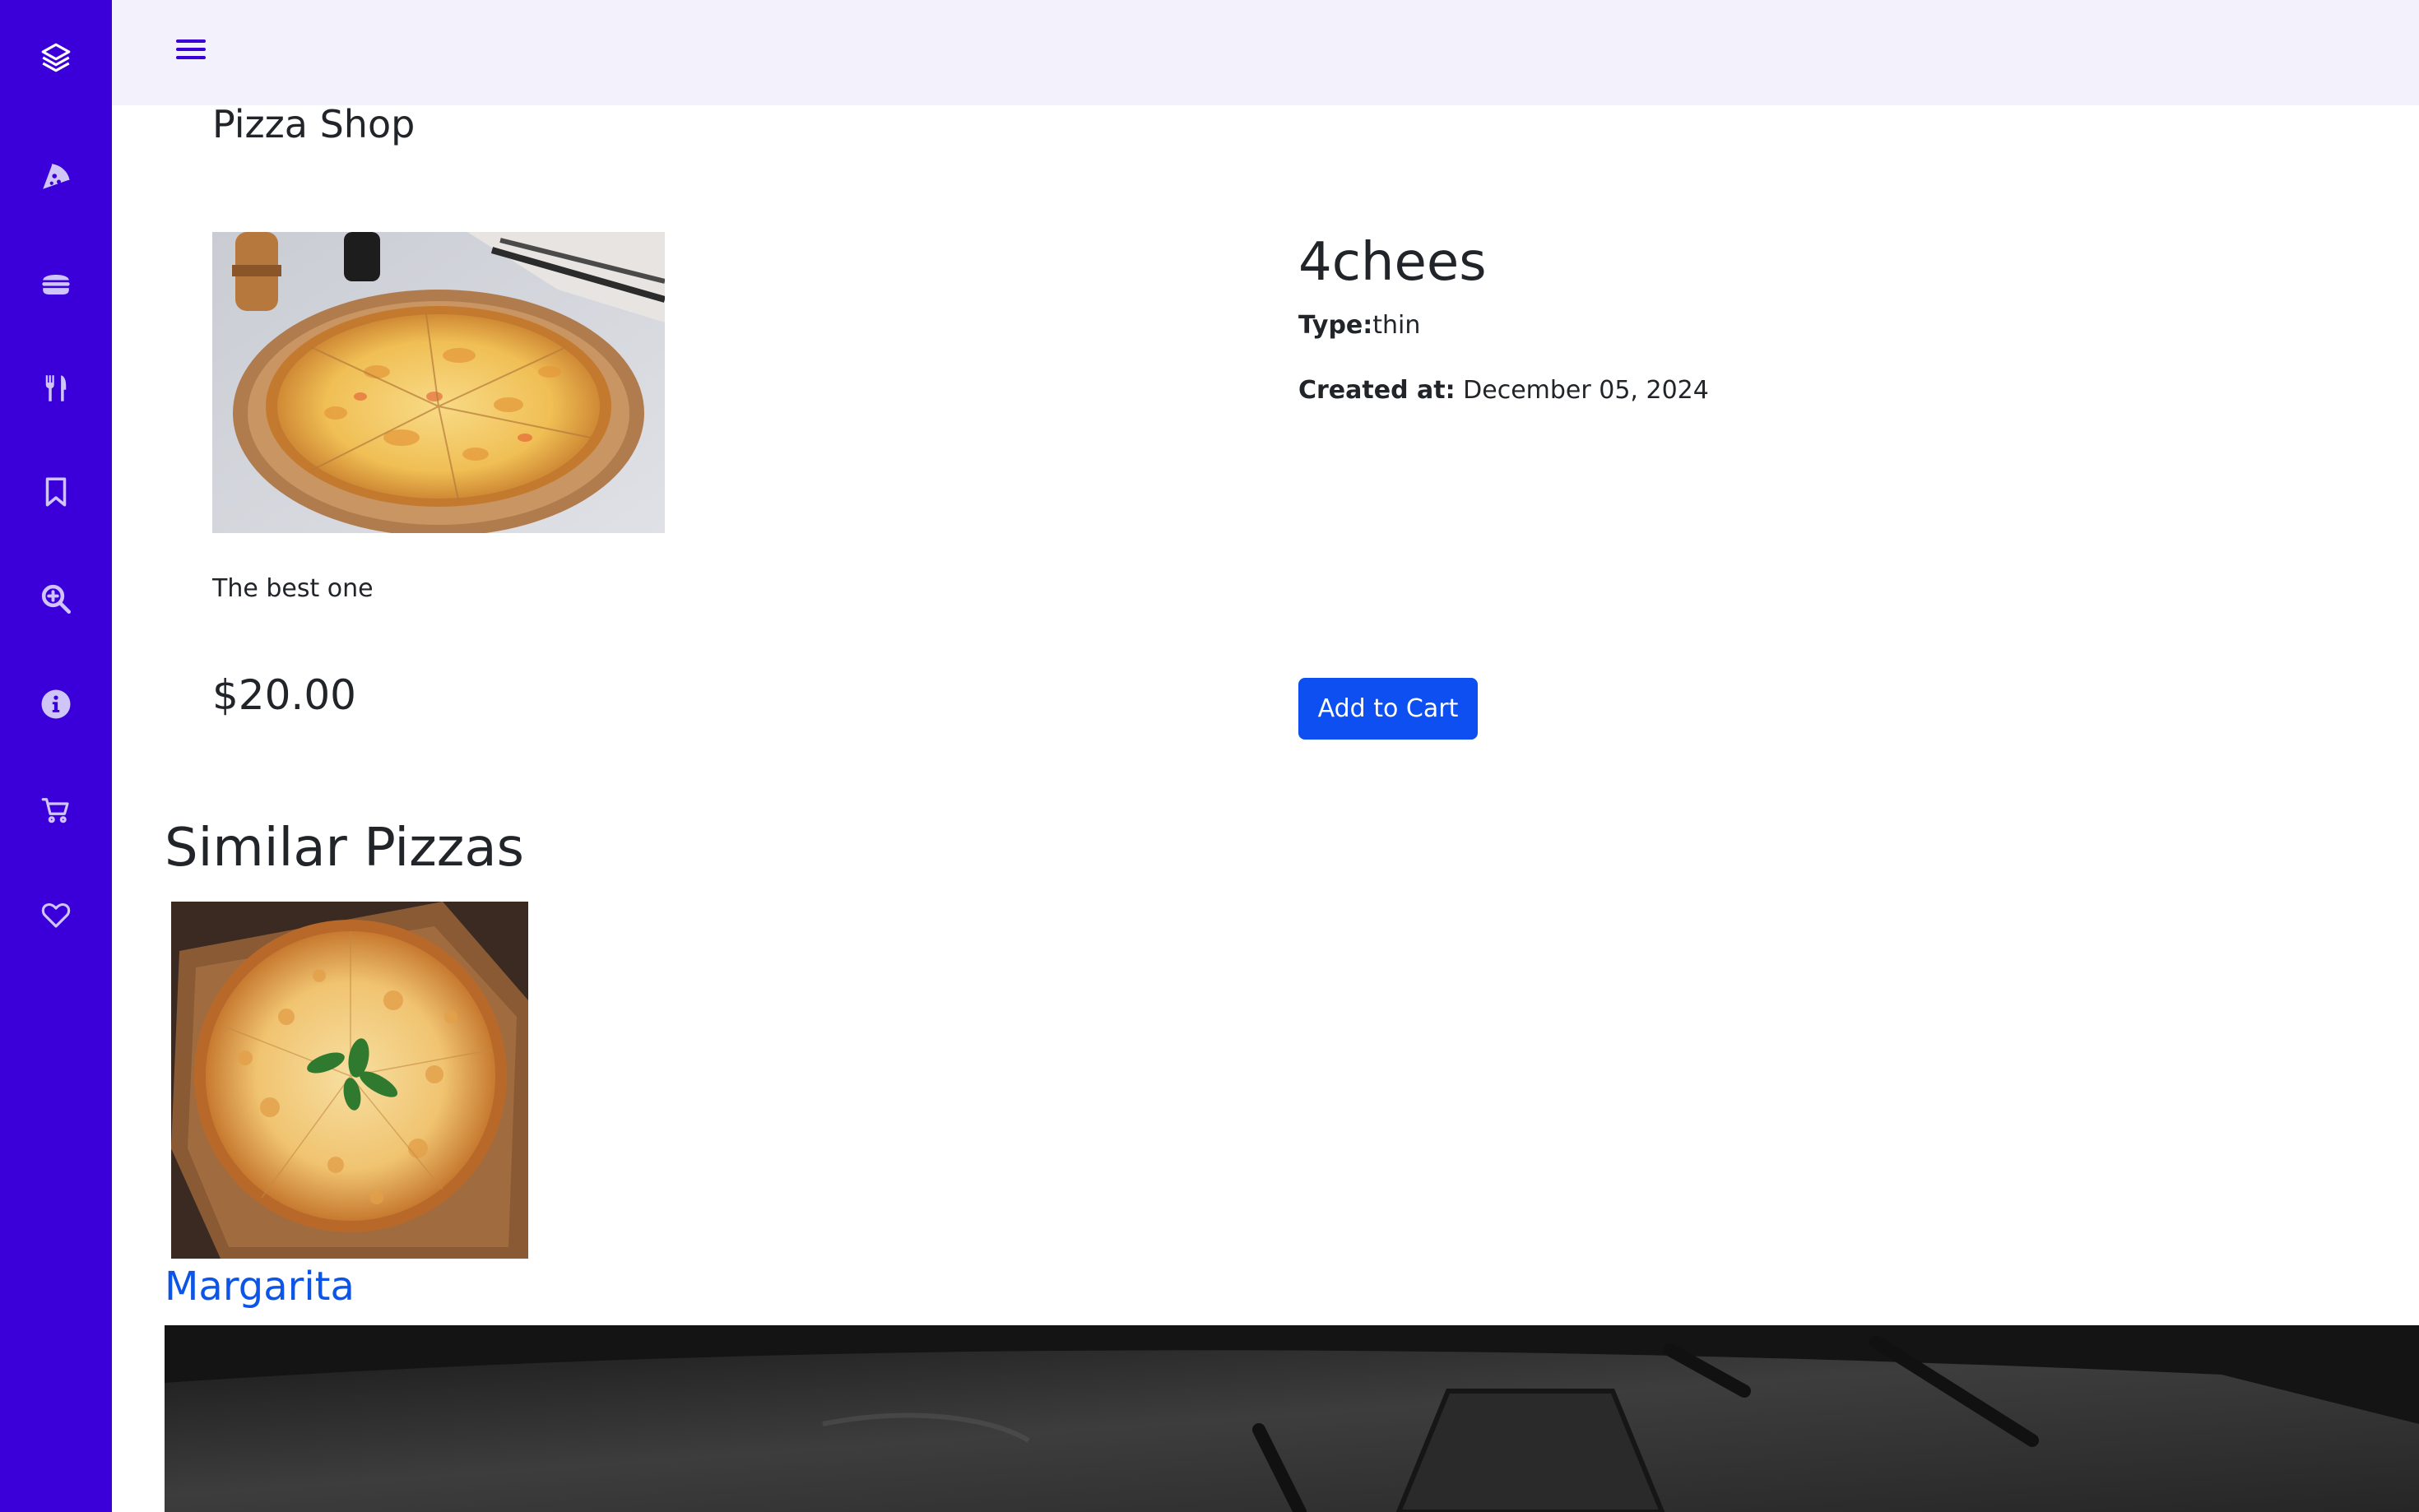  I want to click on product-price: $20.00, so click(284, 695).